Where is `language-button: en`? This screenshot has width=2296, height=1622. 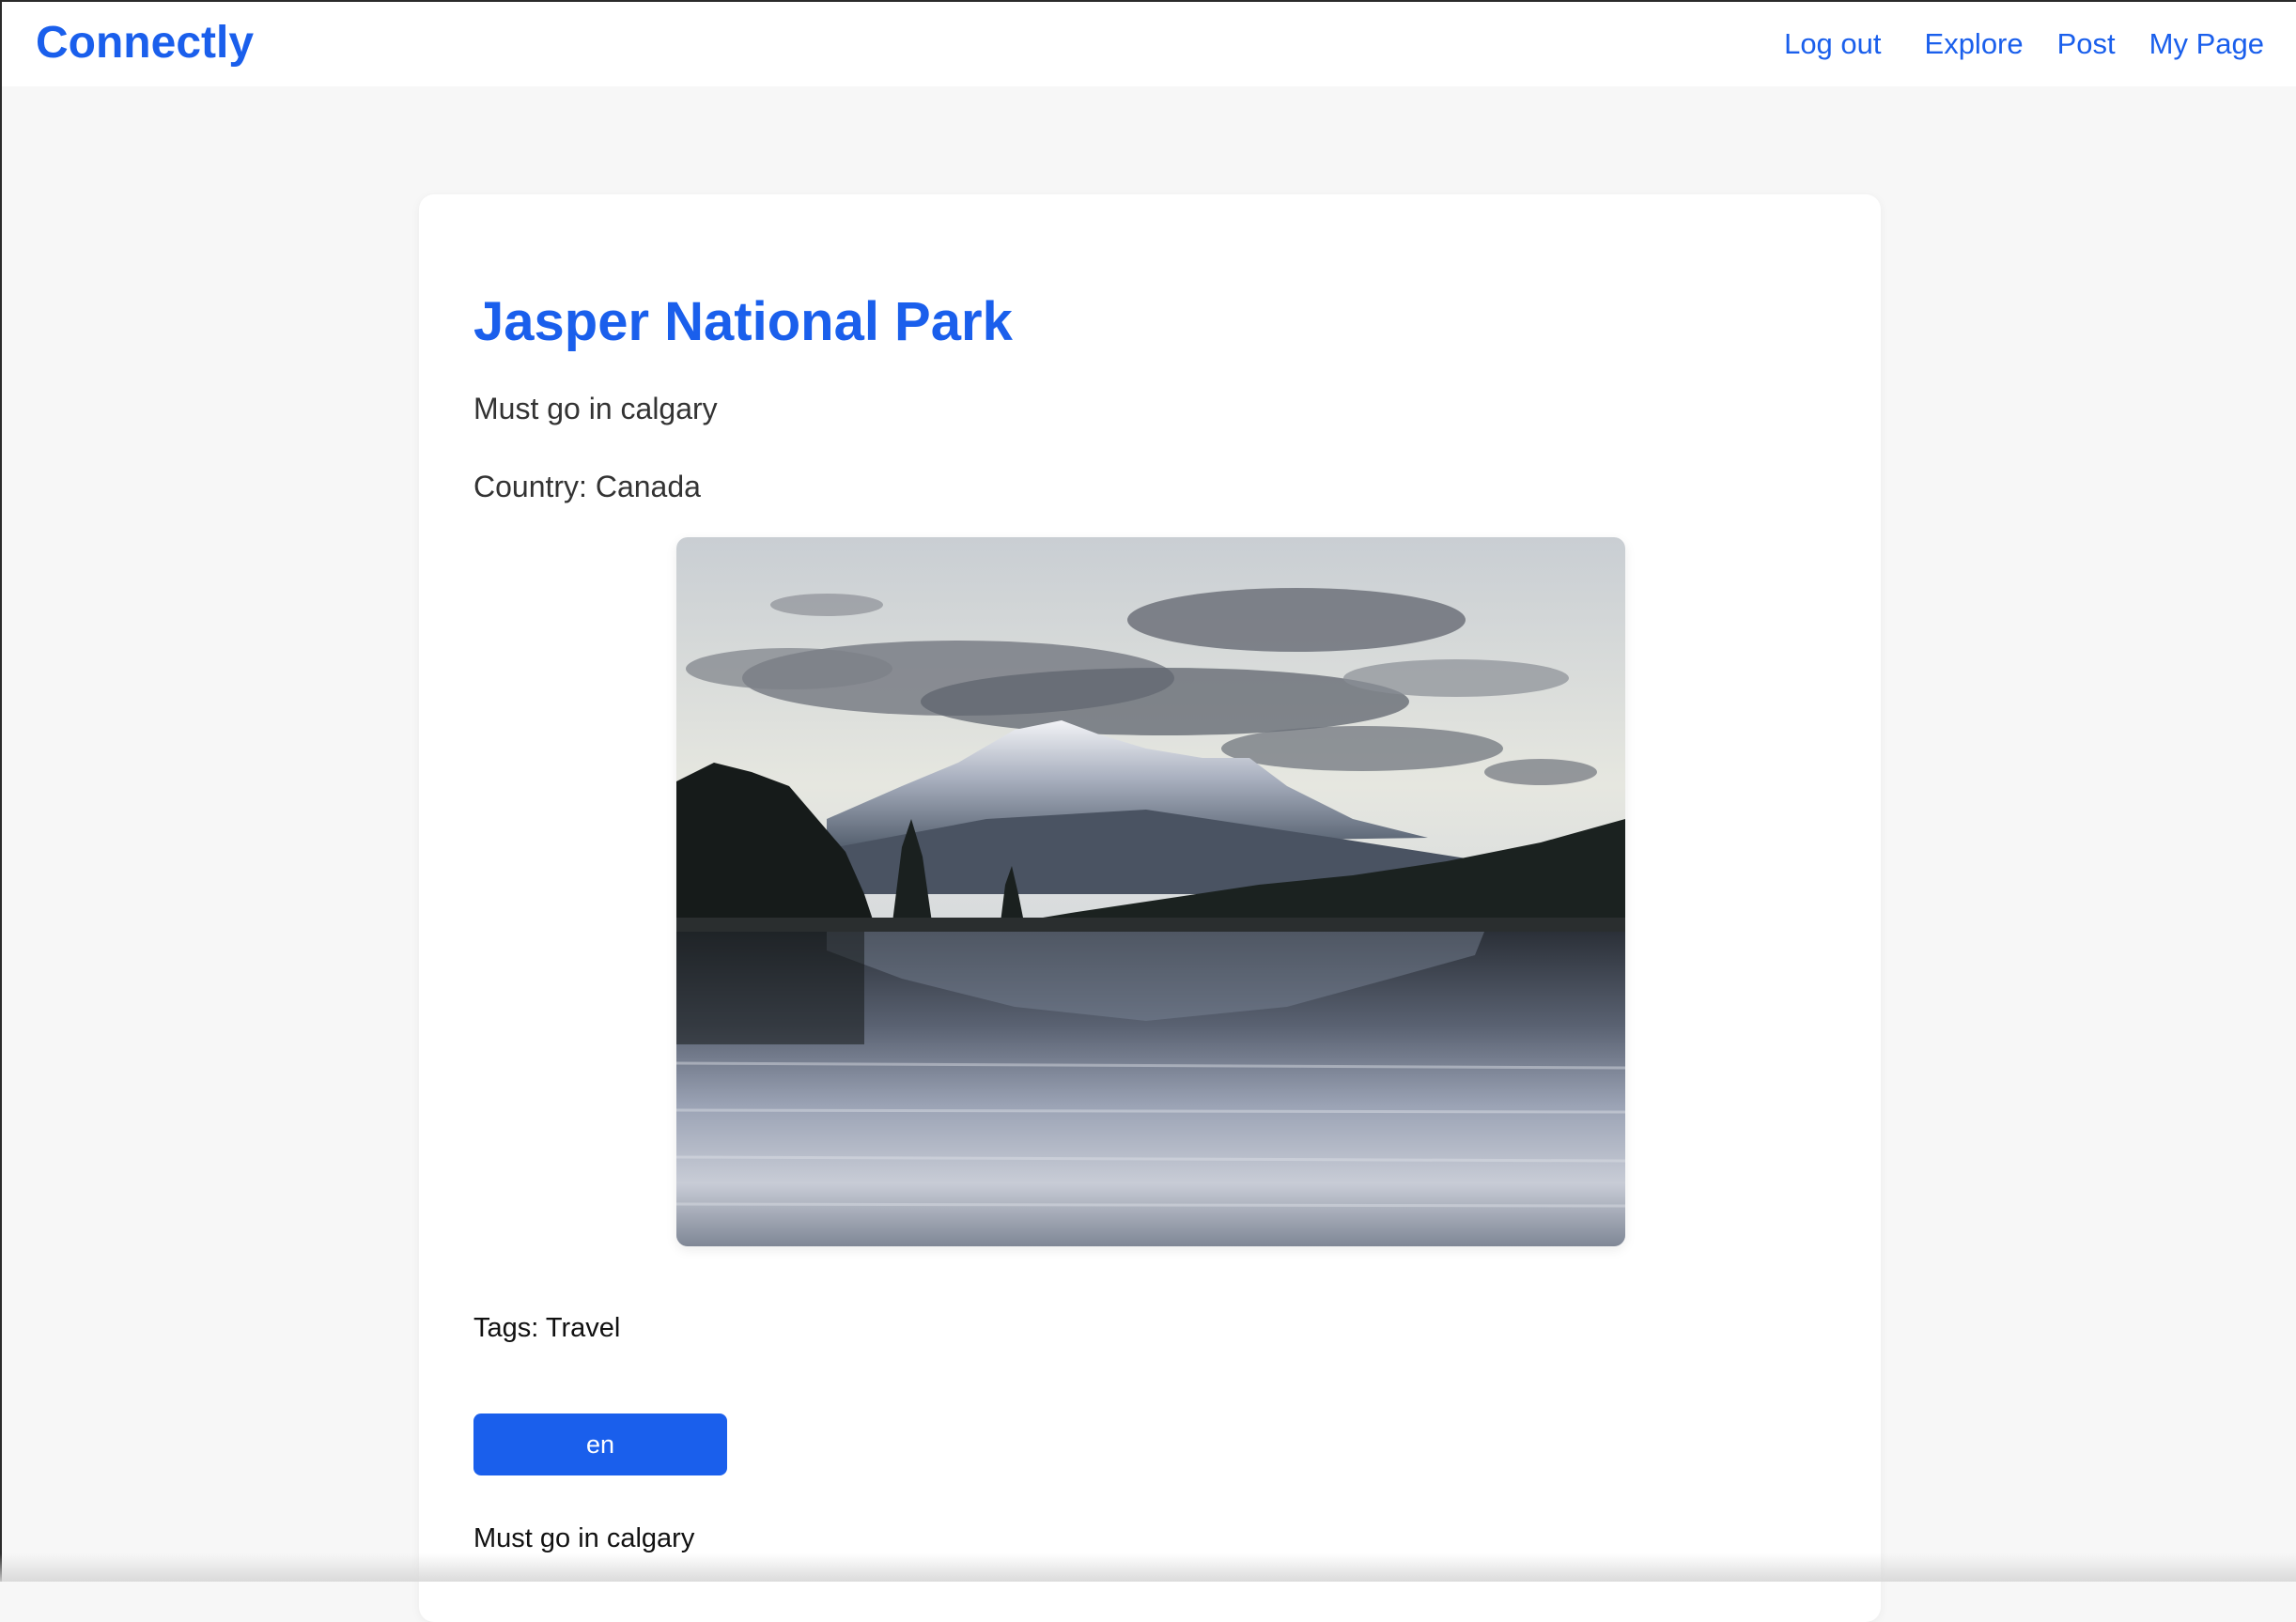
language-button: en is located at coordinates (600, 1444).